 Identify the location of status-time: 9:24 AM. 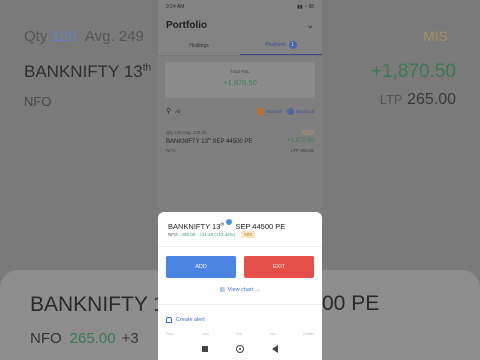
(175, 7).